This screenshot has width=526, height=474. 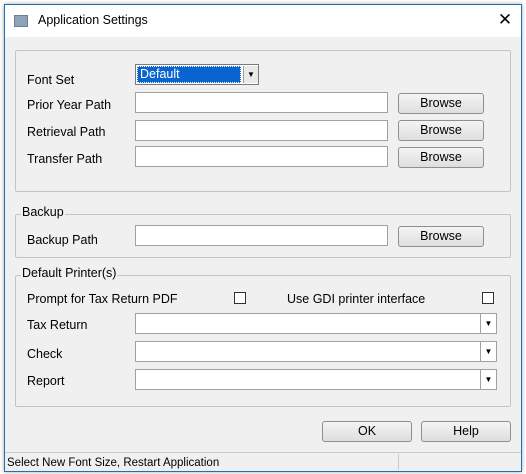 What do you see at coordinates (102, 299) in the screenshot?
I see `prompt-pdf-label: Prompt for Tax Return PDF` at bounding box center [102, 299].